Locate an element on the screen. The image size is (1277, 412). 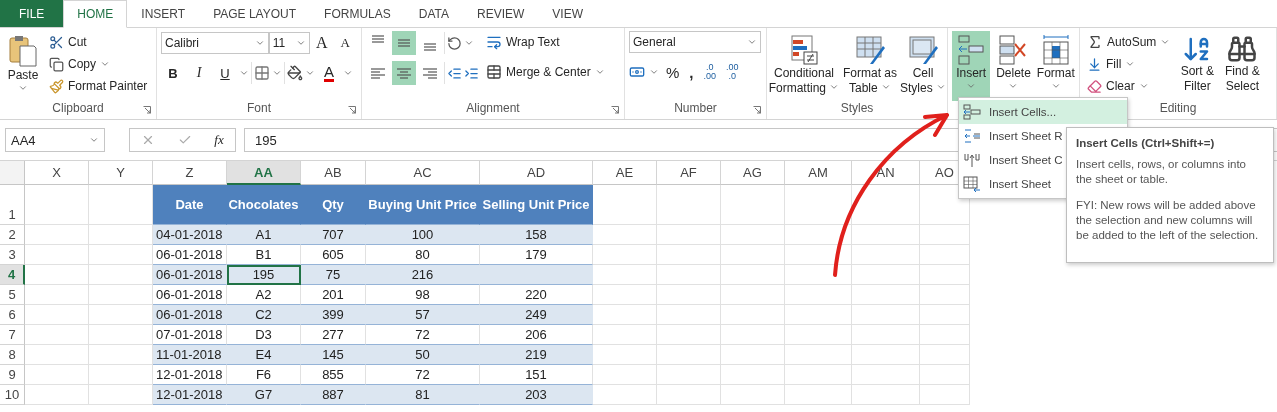
table-cell: D3 is located at coordinates (264, 335).